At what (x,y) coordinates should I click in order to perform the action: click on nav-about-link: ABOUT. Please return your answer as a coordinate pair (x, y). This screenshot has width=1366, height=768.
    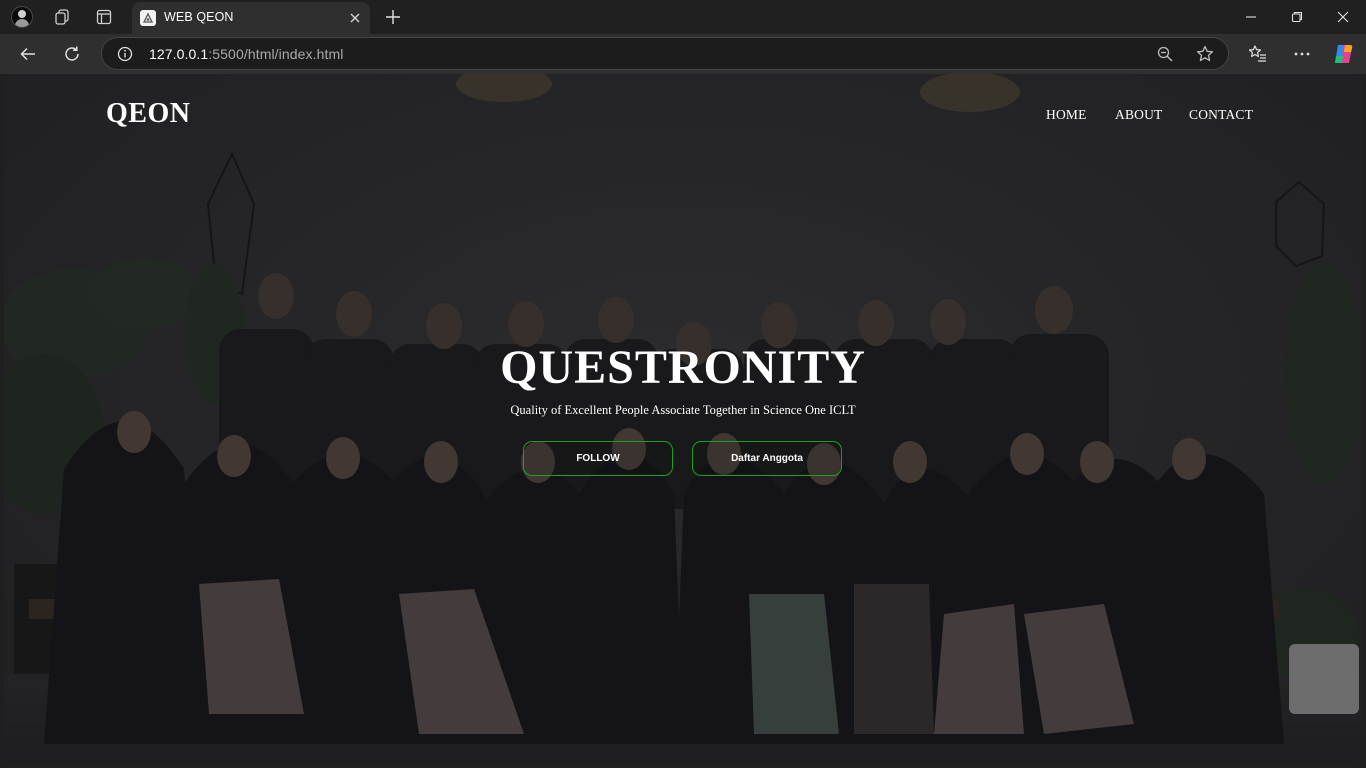
    Looking at the image, I should click on (1139, 115).